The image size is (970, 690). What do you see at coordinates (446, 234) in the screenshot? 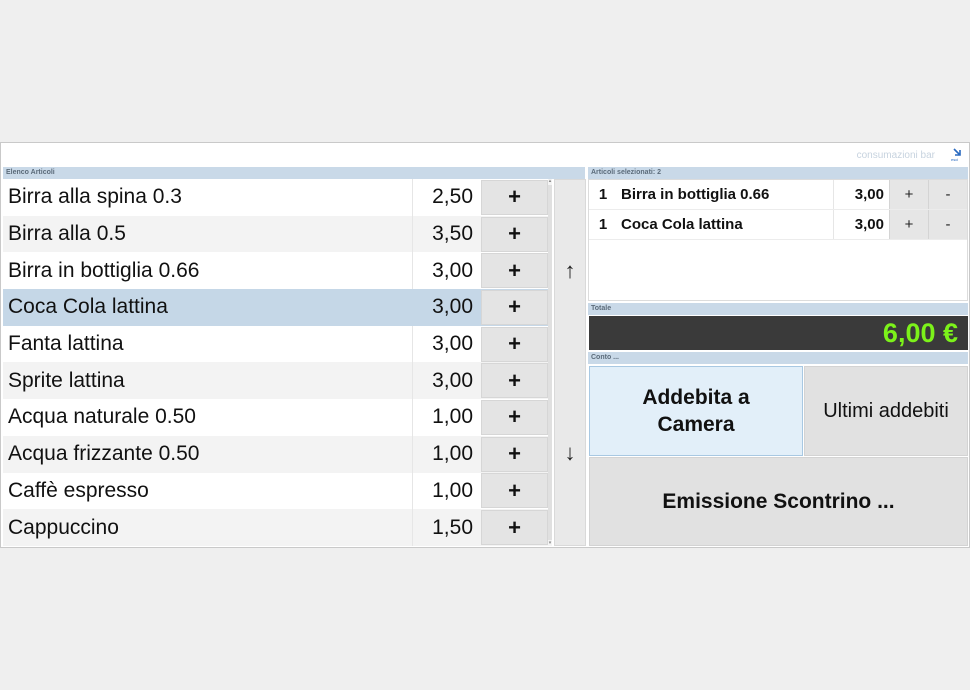
I see `article-price: 3,50` at bounding box center [446, 234].